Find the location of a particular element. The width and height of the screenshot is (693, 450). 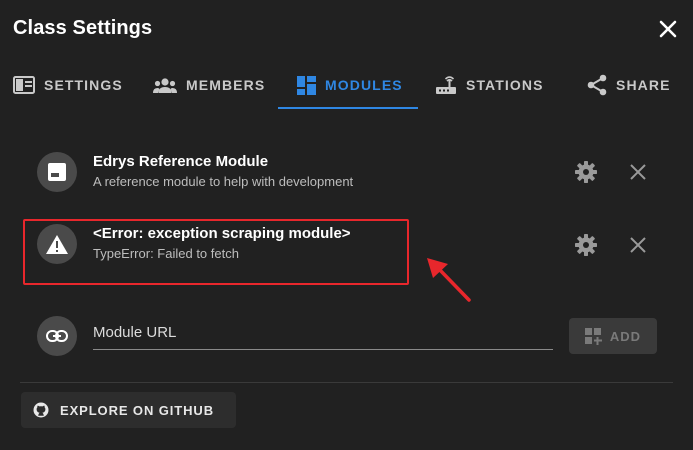

tab-settings-label: SETTINGS is located at coordinates (83, 85).